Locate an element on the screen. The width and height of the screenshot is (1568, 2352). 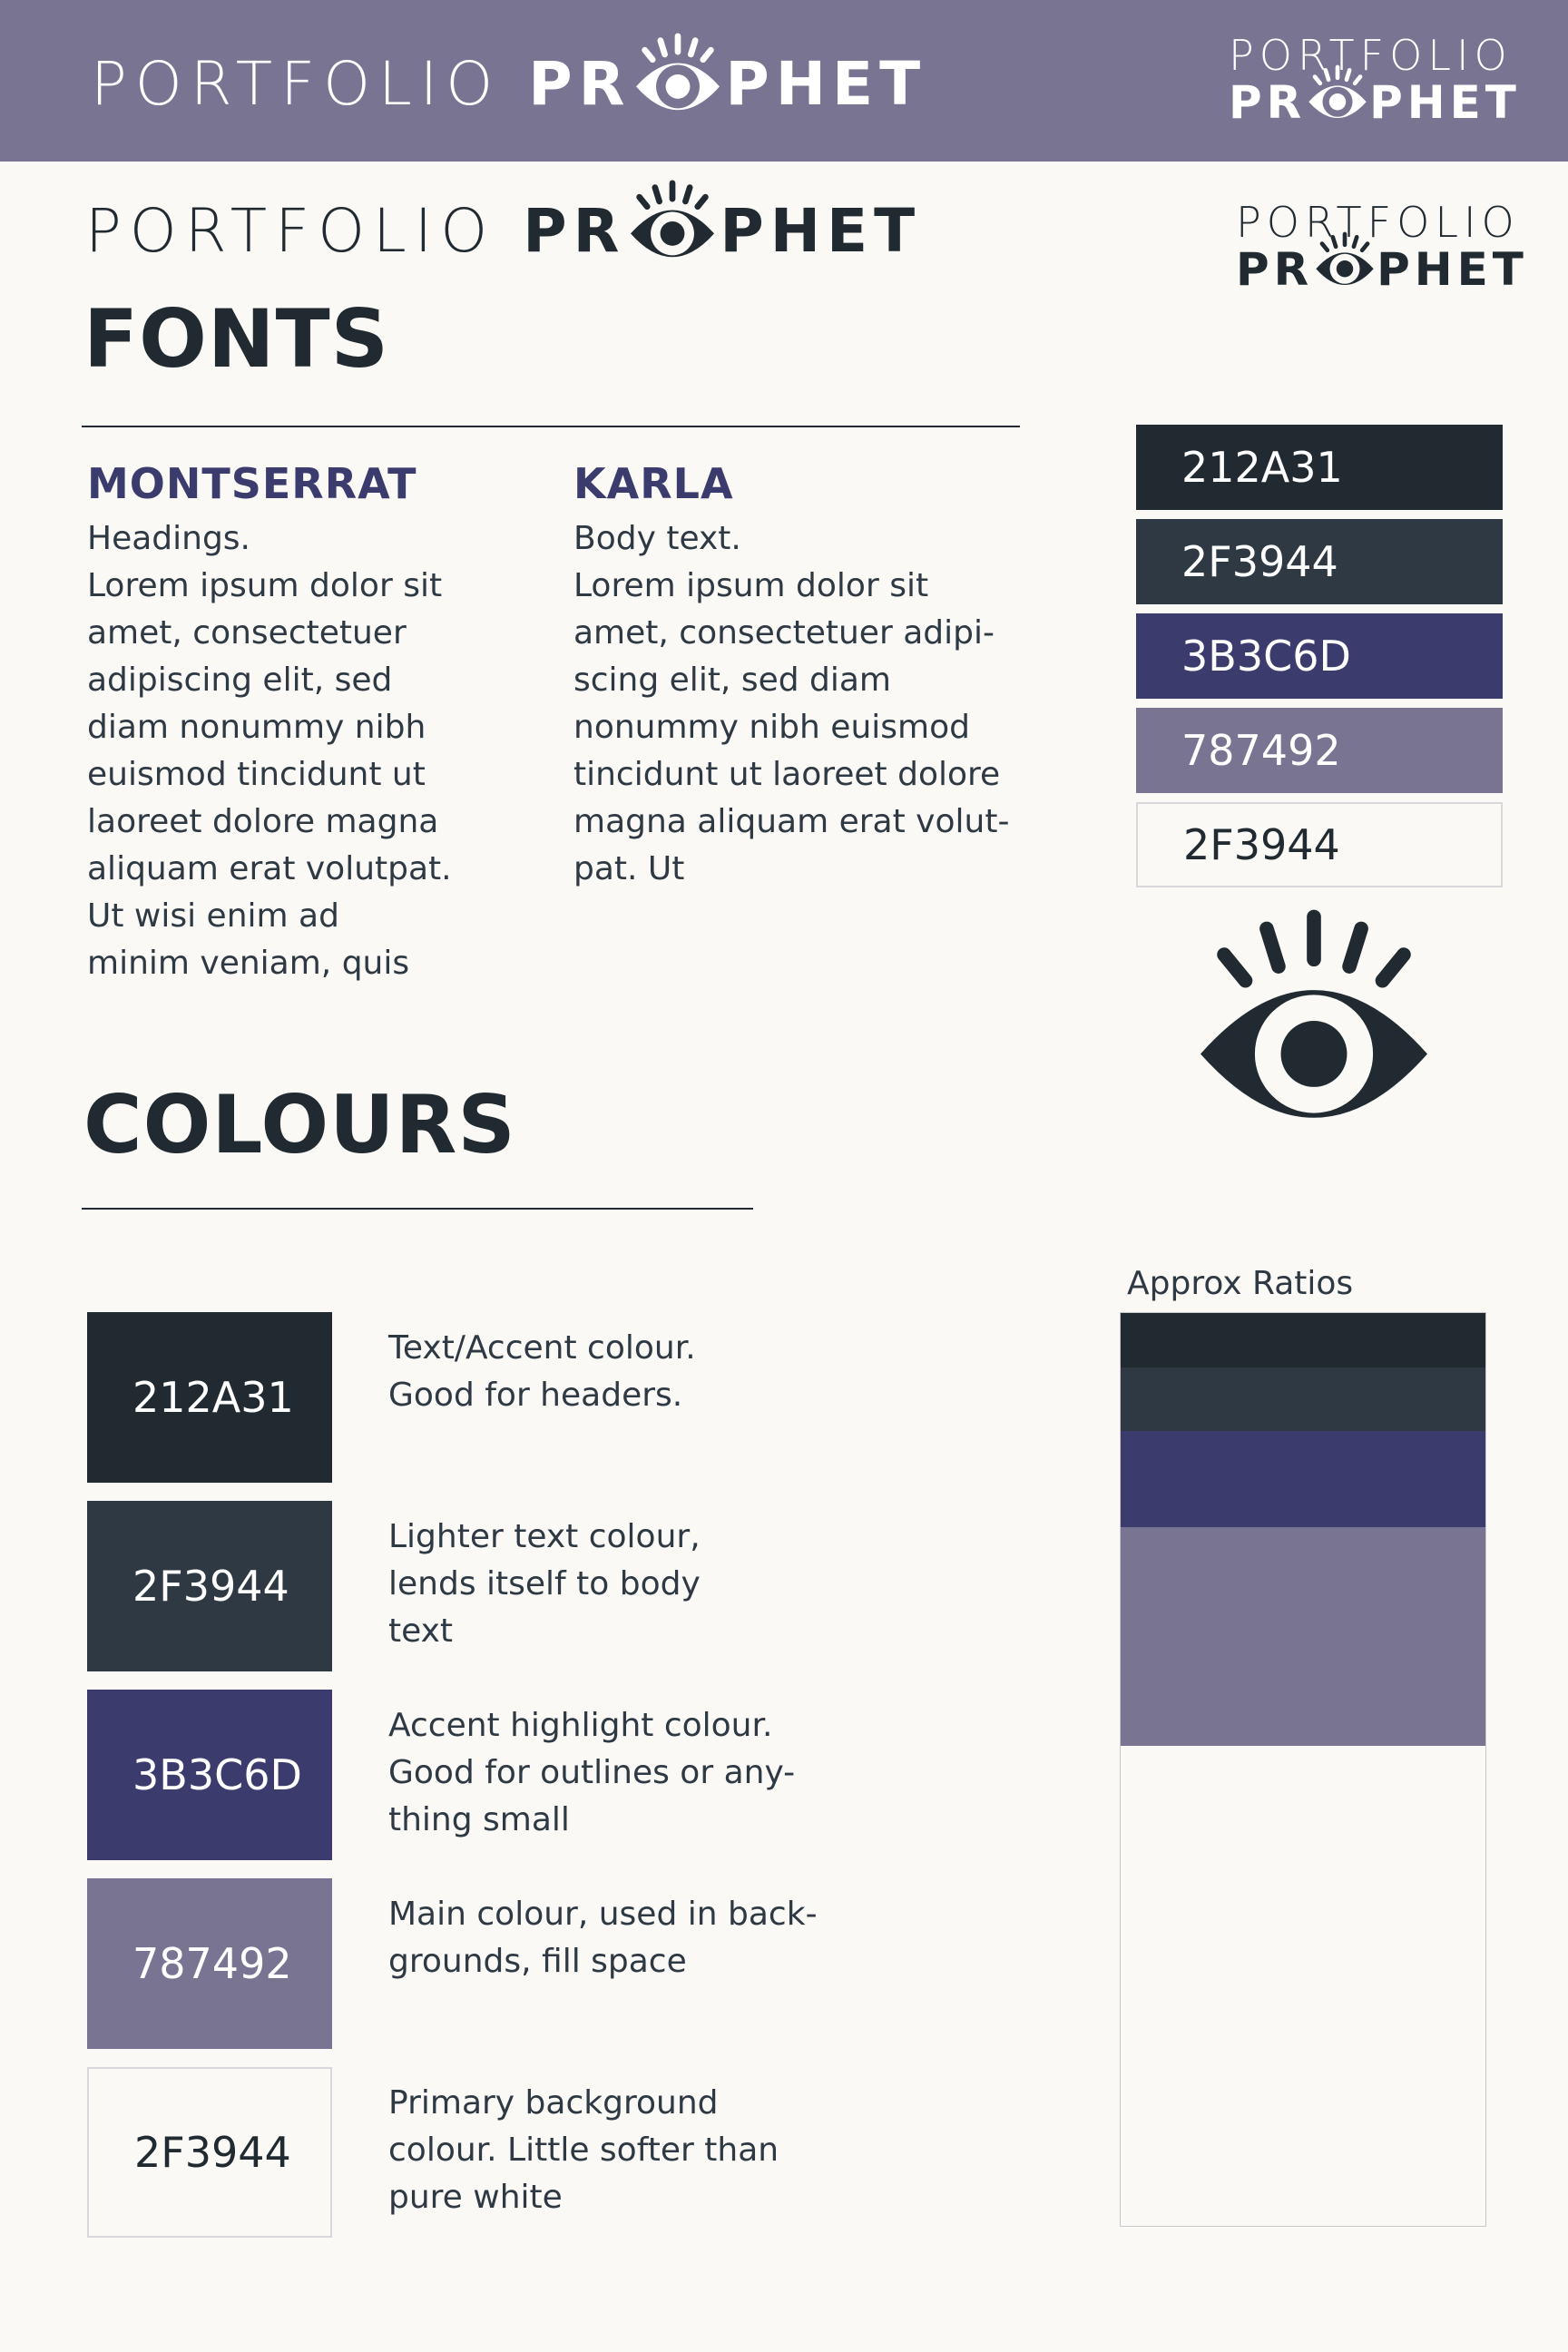
colour-swatch-code: 787492 is located at coordinates (212, 1963).